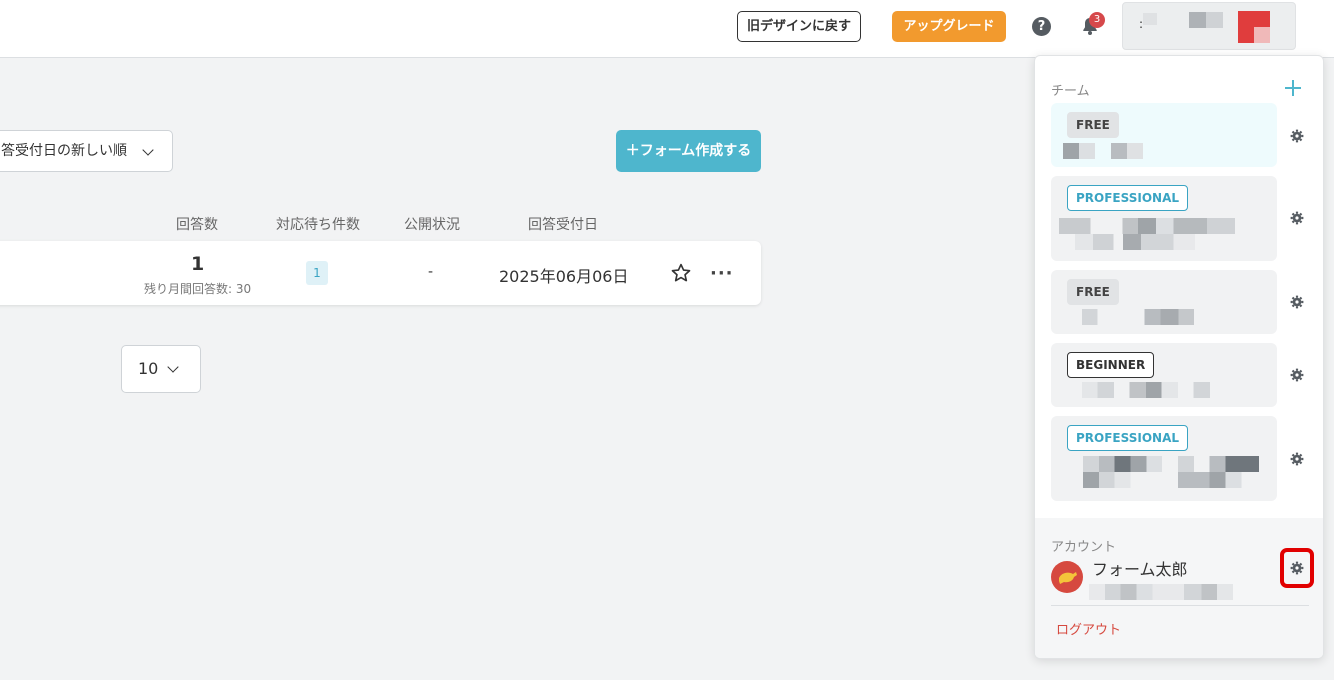 This screenshot has width=1334, height=680. What do you see at coordinates (148, 368) in the screenshot?
I see `per-page-value: 10` at bounding box center [148, 368].